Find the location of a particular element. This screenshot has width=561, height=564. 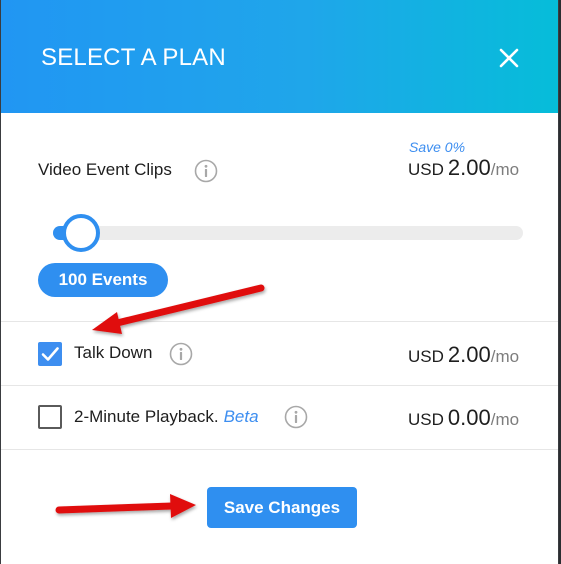

video-event-clips-label: Video Event Clips is located at coordinates (105, 169).